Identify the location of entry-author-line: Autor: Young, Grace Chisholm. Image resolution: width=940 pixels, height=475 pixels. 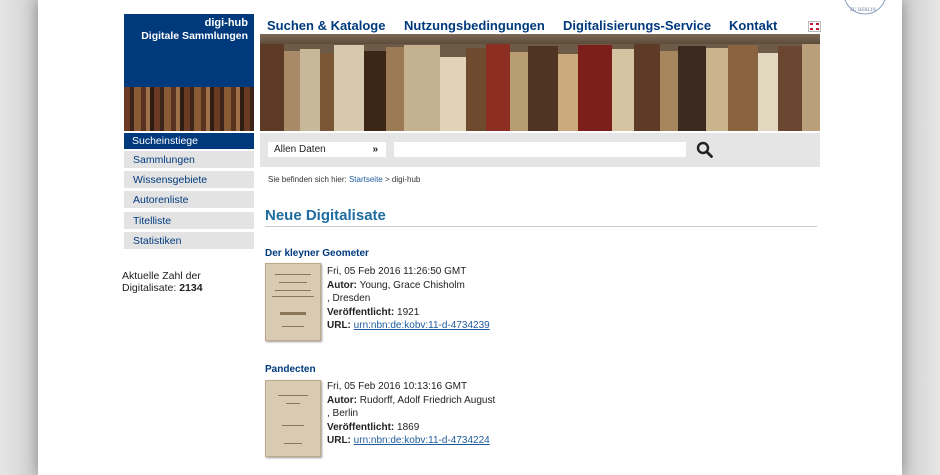
(408, 286).